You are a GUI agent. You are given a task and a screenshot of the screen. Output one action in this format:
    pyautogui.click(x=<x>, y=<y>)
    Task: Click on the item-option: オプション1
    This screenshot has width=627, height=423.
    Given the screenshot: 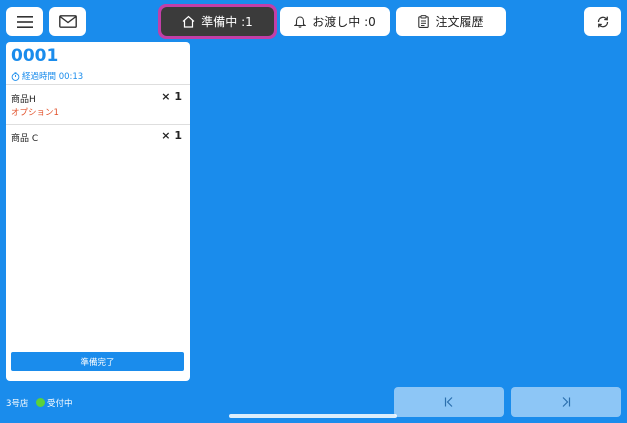 What is the action you would take?
    pyautogui.click(x=35, y=113)
    